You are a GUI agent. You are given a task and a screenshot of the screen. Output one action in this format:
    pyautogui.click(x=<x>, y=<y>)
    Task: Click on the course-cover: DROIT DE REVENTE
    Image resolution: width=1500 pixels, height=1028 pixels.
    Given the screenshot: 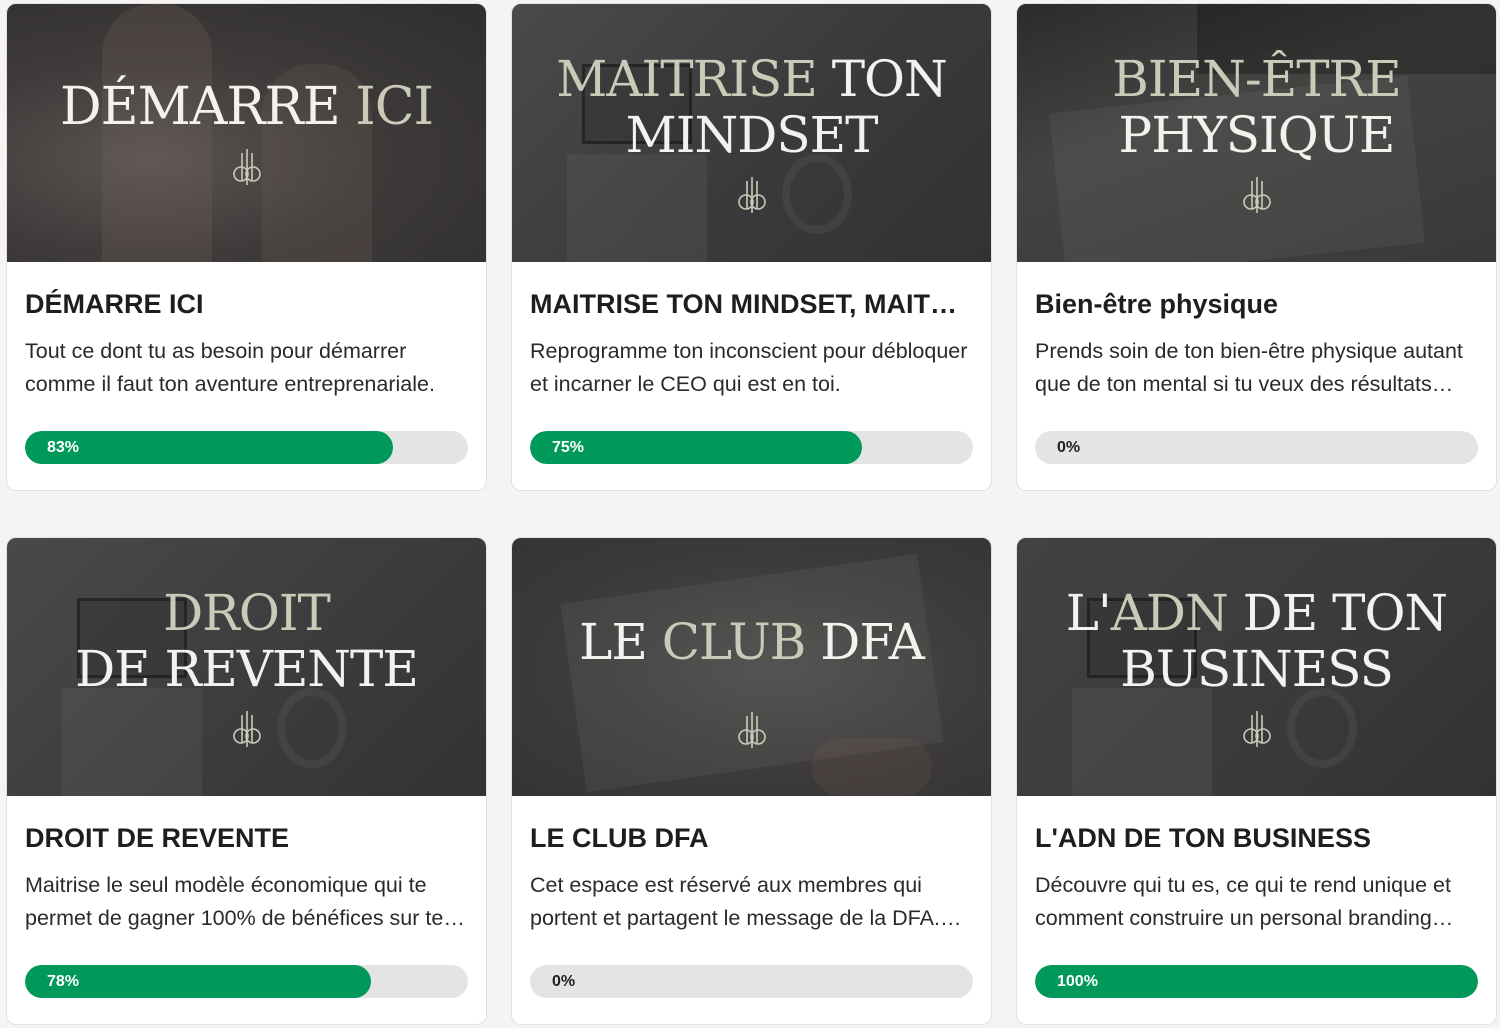 What is the action you would take?
    pyautogui.click(x=246, y=667)
    